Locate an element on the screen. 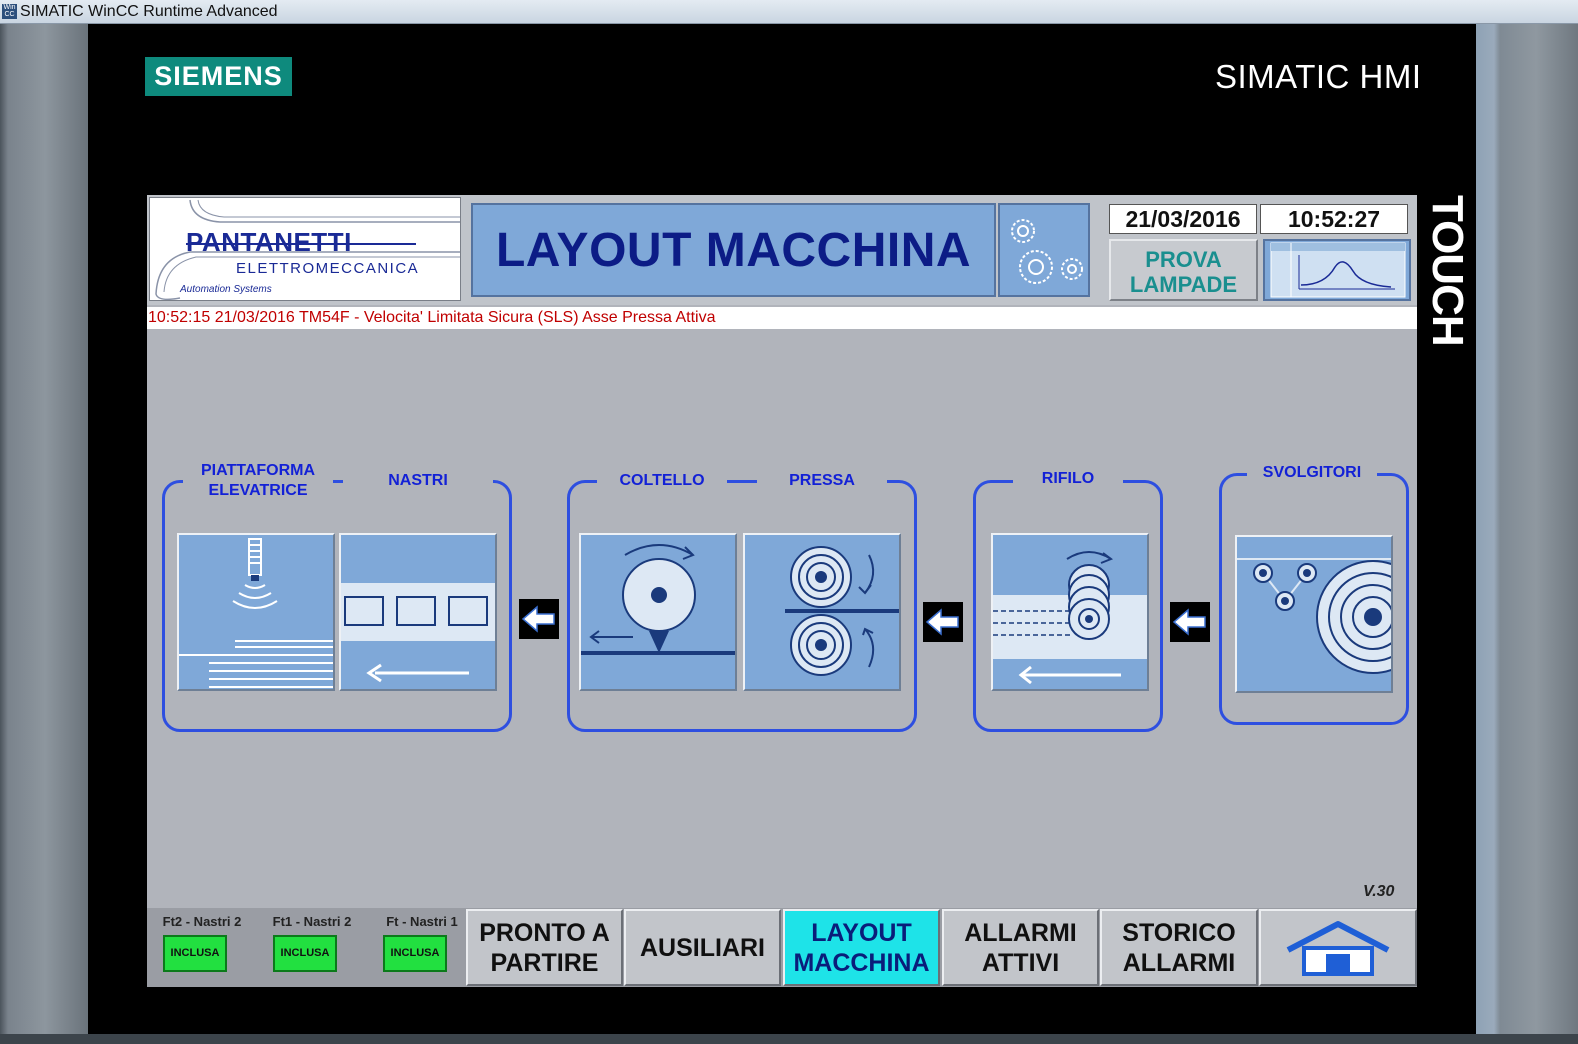  press-rollers-icon is located at coordinates (842, 611).